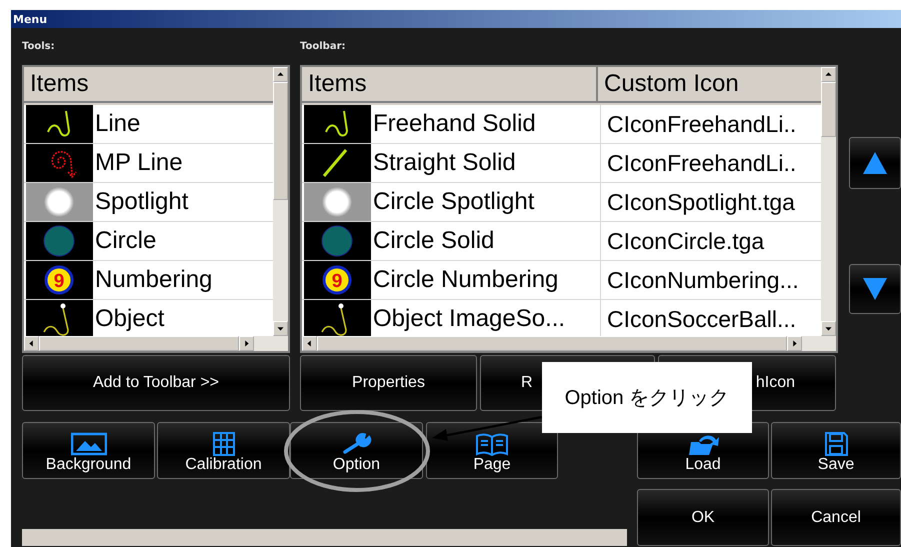 The width and height of the screenshot is (901, 547). Describe the element at coordinates (30, 19) in the screenshot. I see `window-title: Menu` at that location.